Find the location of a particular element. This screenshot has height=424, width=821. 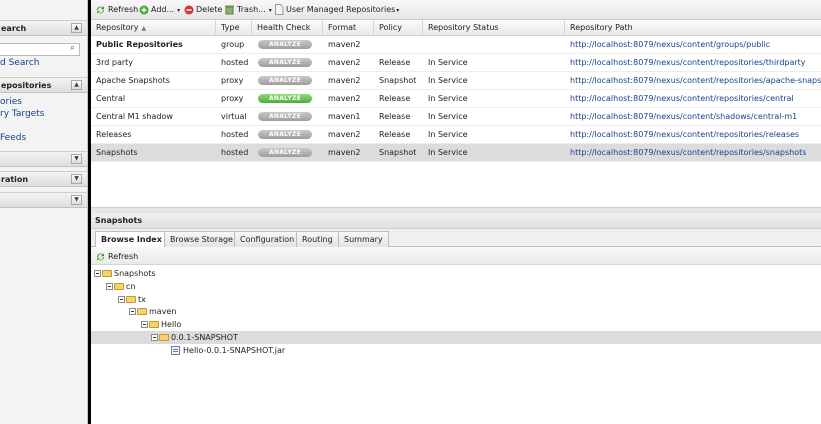

delete-button: Delete is located at coordinates (203, 9).